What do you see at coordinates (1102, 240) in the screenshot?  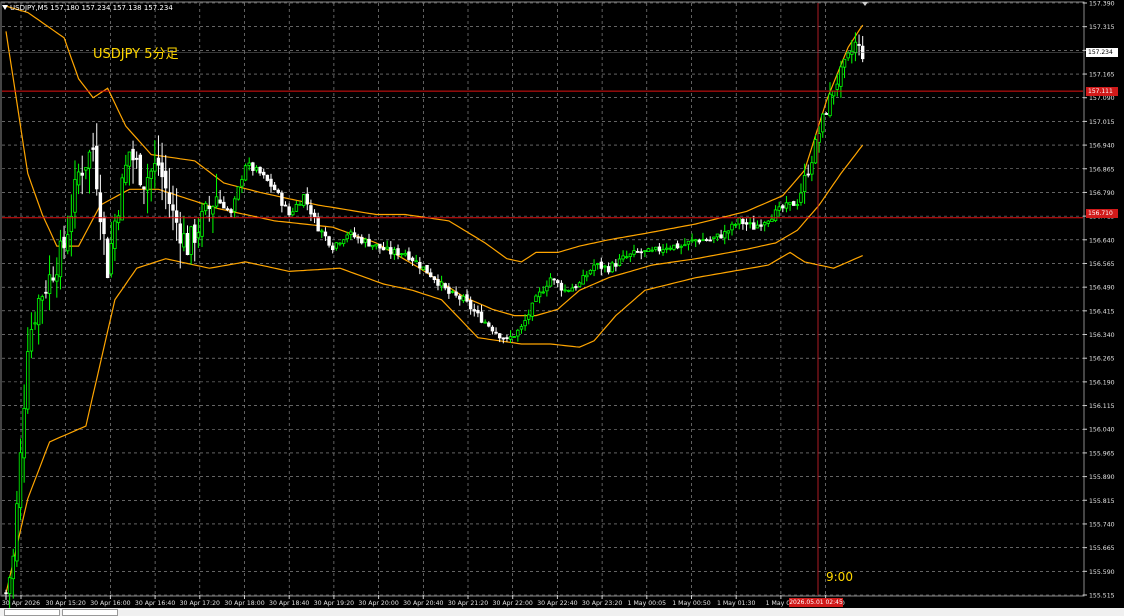 I see `price-tick-label: 156.640` at bounding box center [1102, 240].